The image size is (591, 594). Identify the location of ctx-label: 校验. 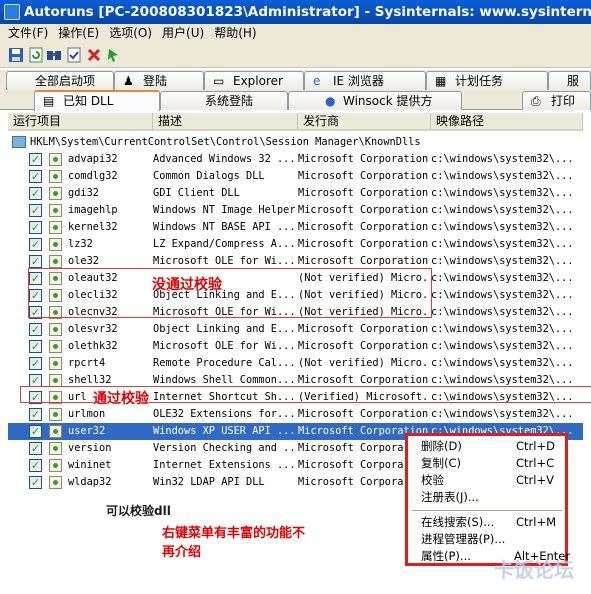
(432, 480).